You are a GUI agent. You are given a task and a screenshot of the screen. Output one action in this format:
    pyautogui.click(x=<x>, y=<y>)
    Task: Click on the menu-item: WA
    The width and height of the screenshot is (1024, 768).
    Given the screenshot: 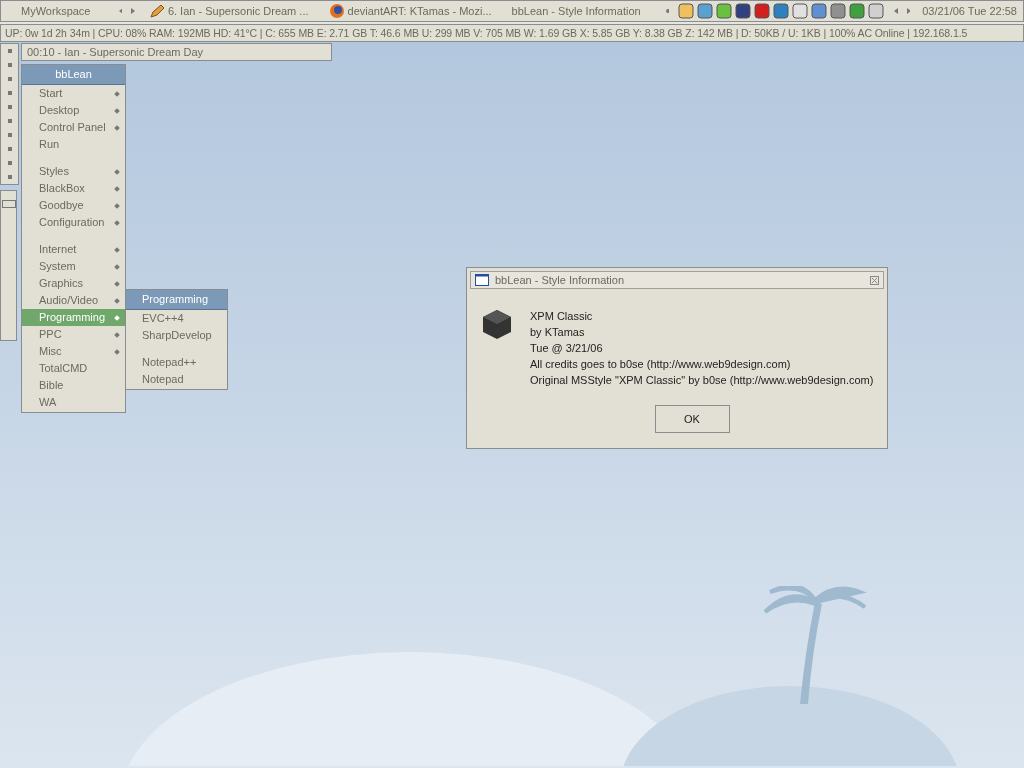 What is the action you would take?
    pyautogui.click(x=73, y=402)
    